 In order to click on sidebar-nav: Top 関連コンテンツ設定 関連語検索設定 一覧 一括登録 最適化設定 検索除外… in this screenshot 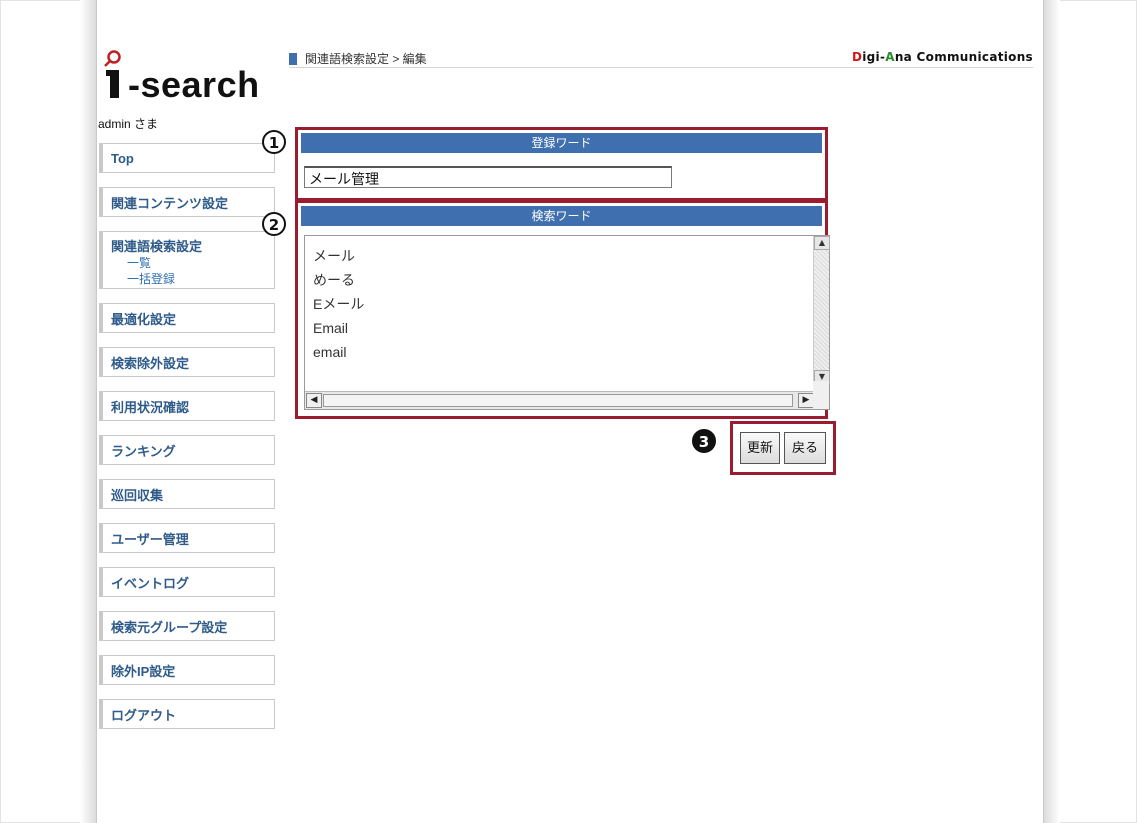, I will do `click(187, 443)`.